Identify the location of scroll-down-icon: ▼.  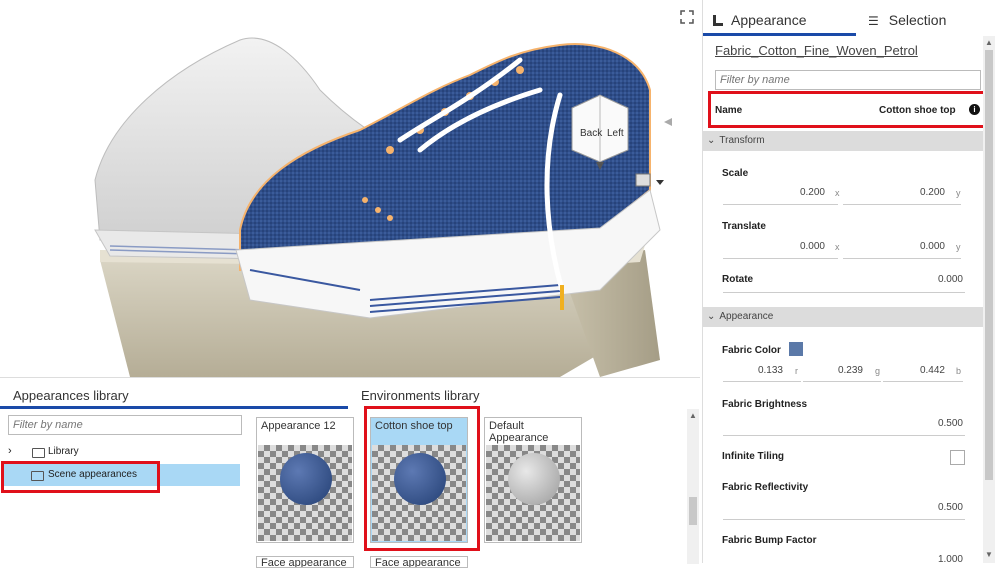
(989, 554).